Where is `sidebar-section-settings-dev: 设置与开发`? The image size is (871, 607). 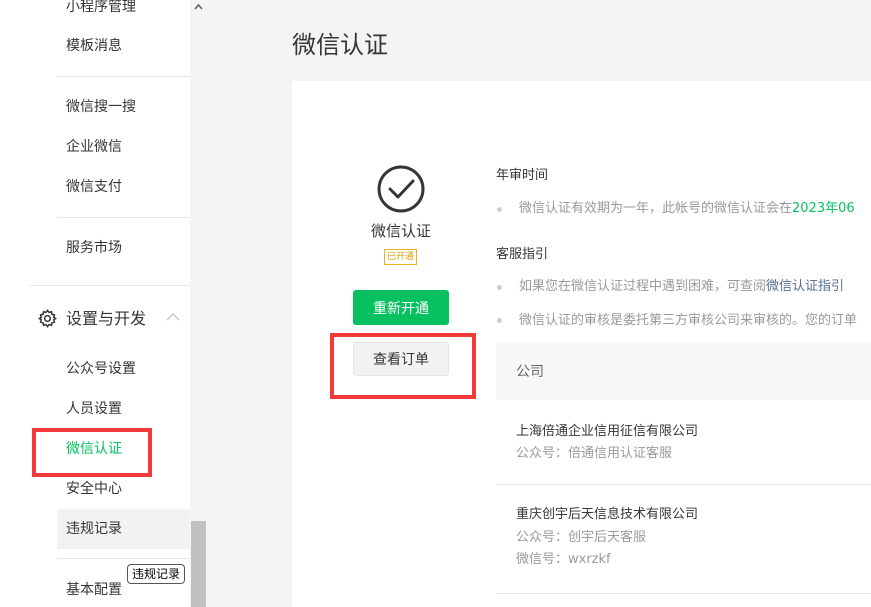
sidebar-section-settings-dev: 设置与开发 is located at coordinates (106, 319).